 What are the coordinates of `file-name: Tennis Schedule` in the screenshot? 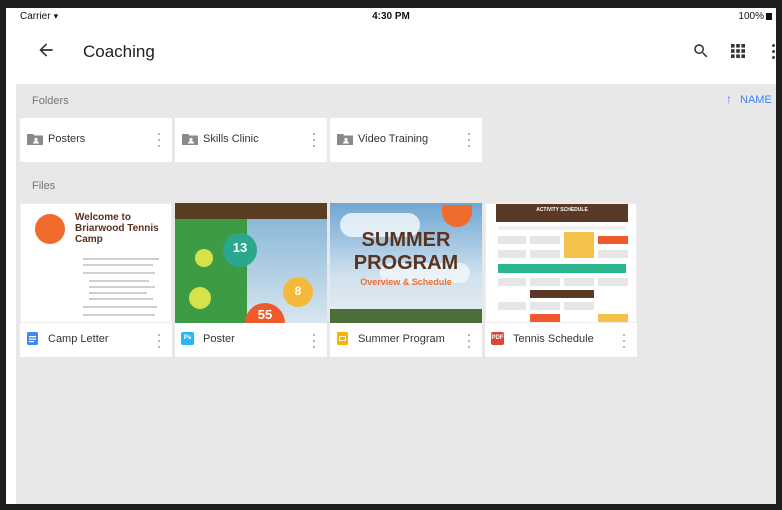 It's located at (553, 339).